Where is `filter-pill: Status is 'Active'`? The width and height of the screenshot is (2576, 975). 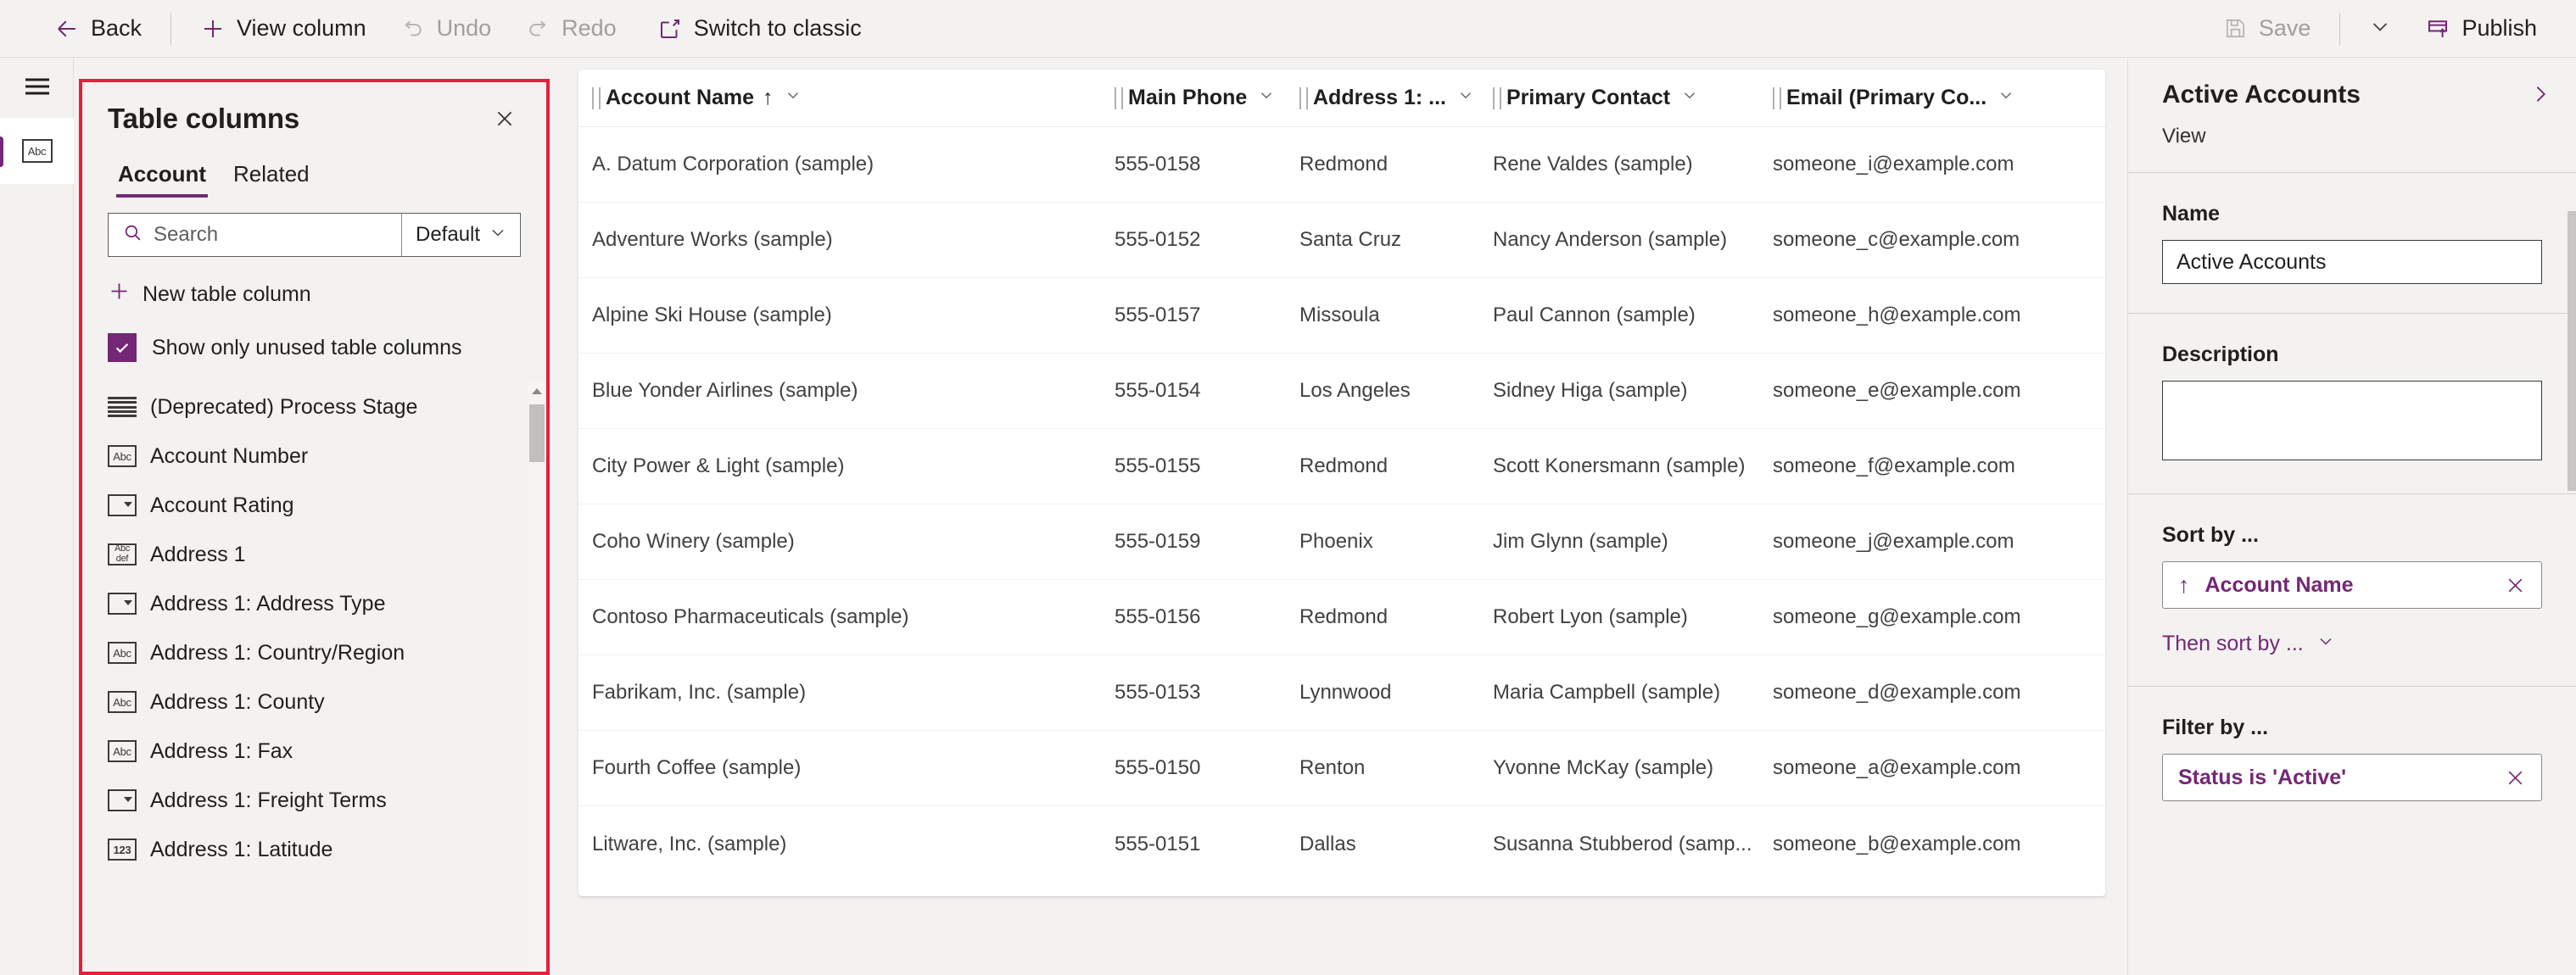
filter-pill: Status is 'Active' is located at coordinates (2352, 777).